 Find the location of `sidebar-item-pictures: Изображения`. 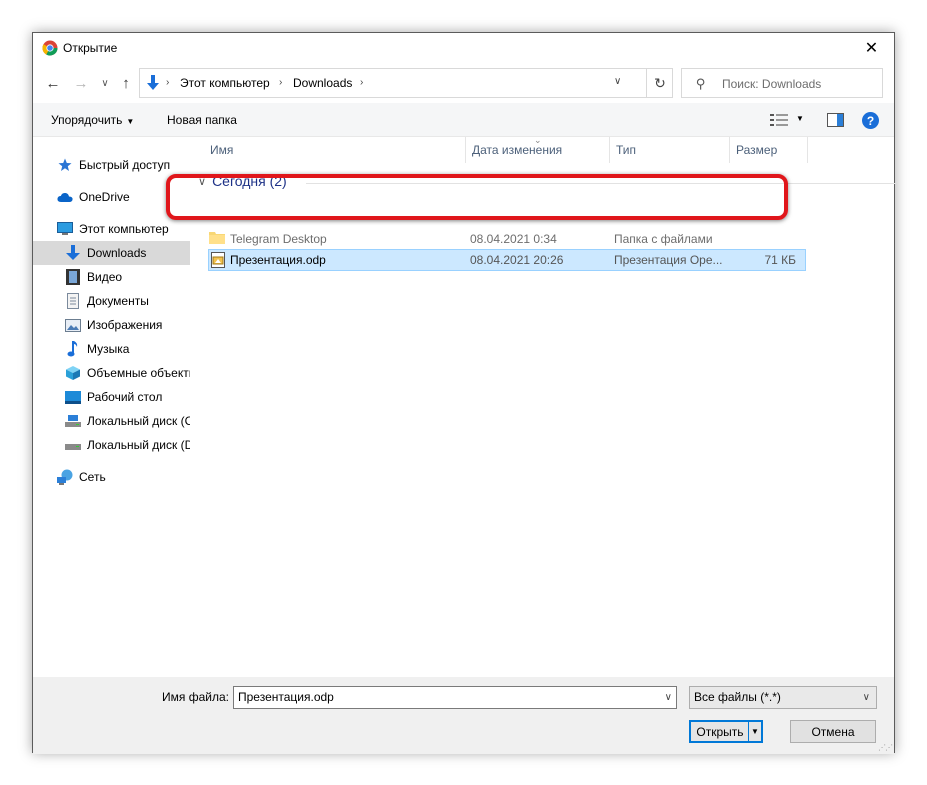

sidebar-item-pictures: Изображения is located at coordinates (111, 325).